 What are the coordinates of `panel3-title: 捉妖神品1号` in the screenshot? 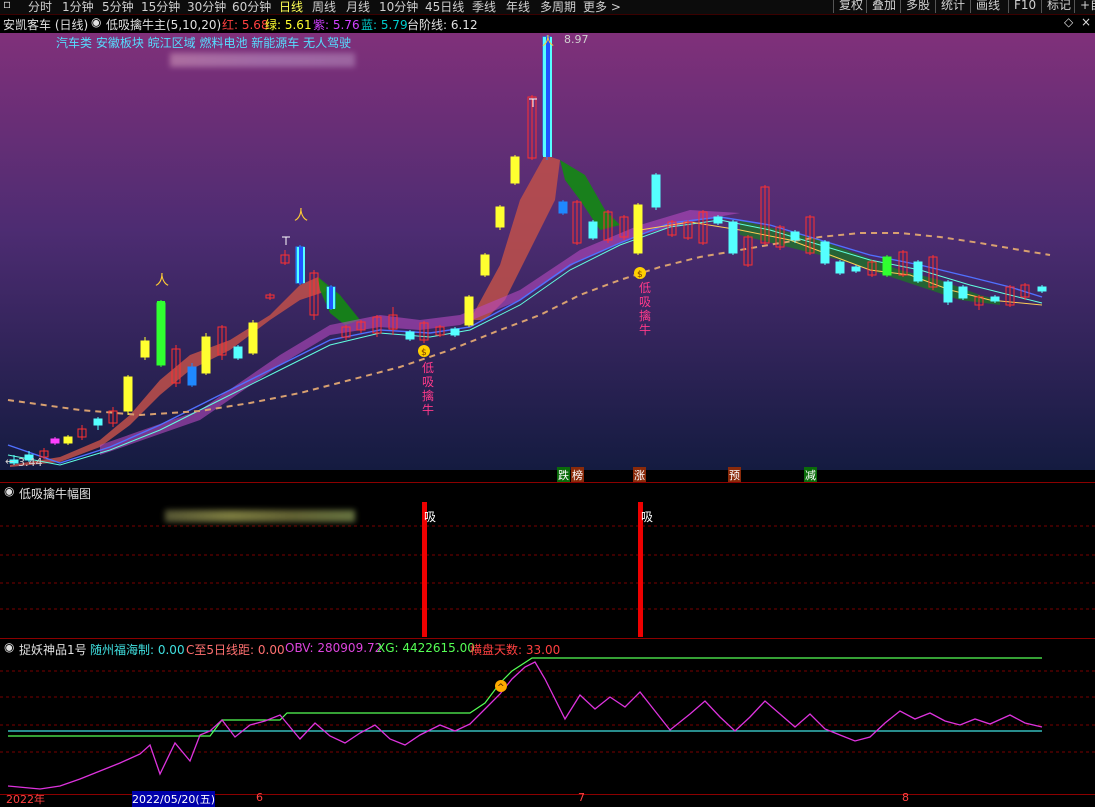 It's located at (53, 649).